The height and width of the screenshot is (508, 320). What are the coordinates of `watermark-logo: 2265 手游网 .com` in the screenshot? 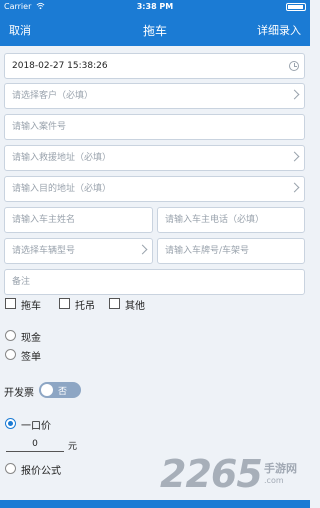 It's located at (235, 474).